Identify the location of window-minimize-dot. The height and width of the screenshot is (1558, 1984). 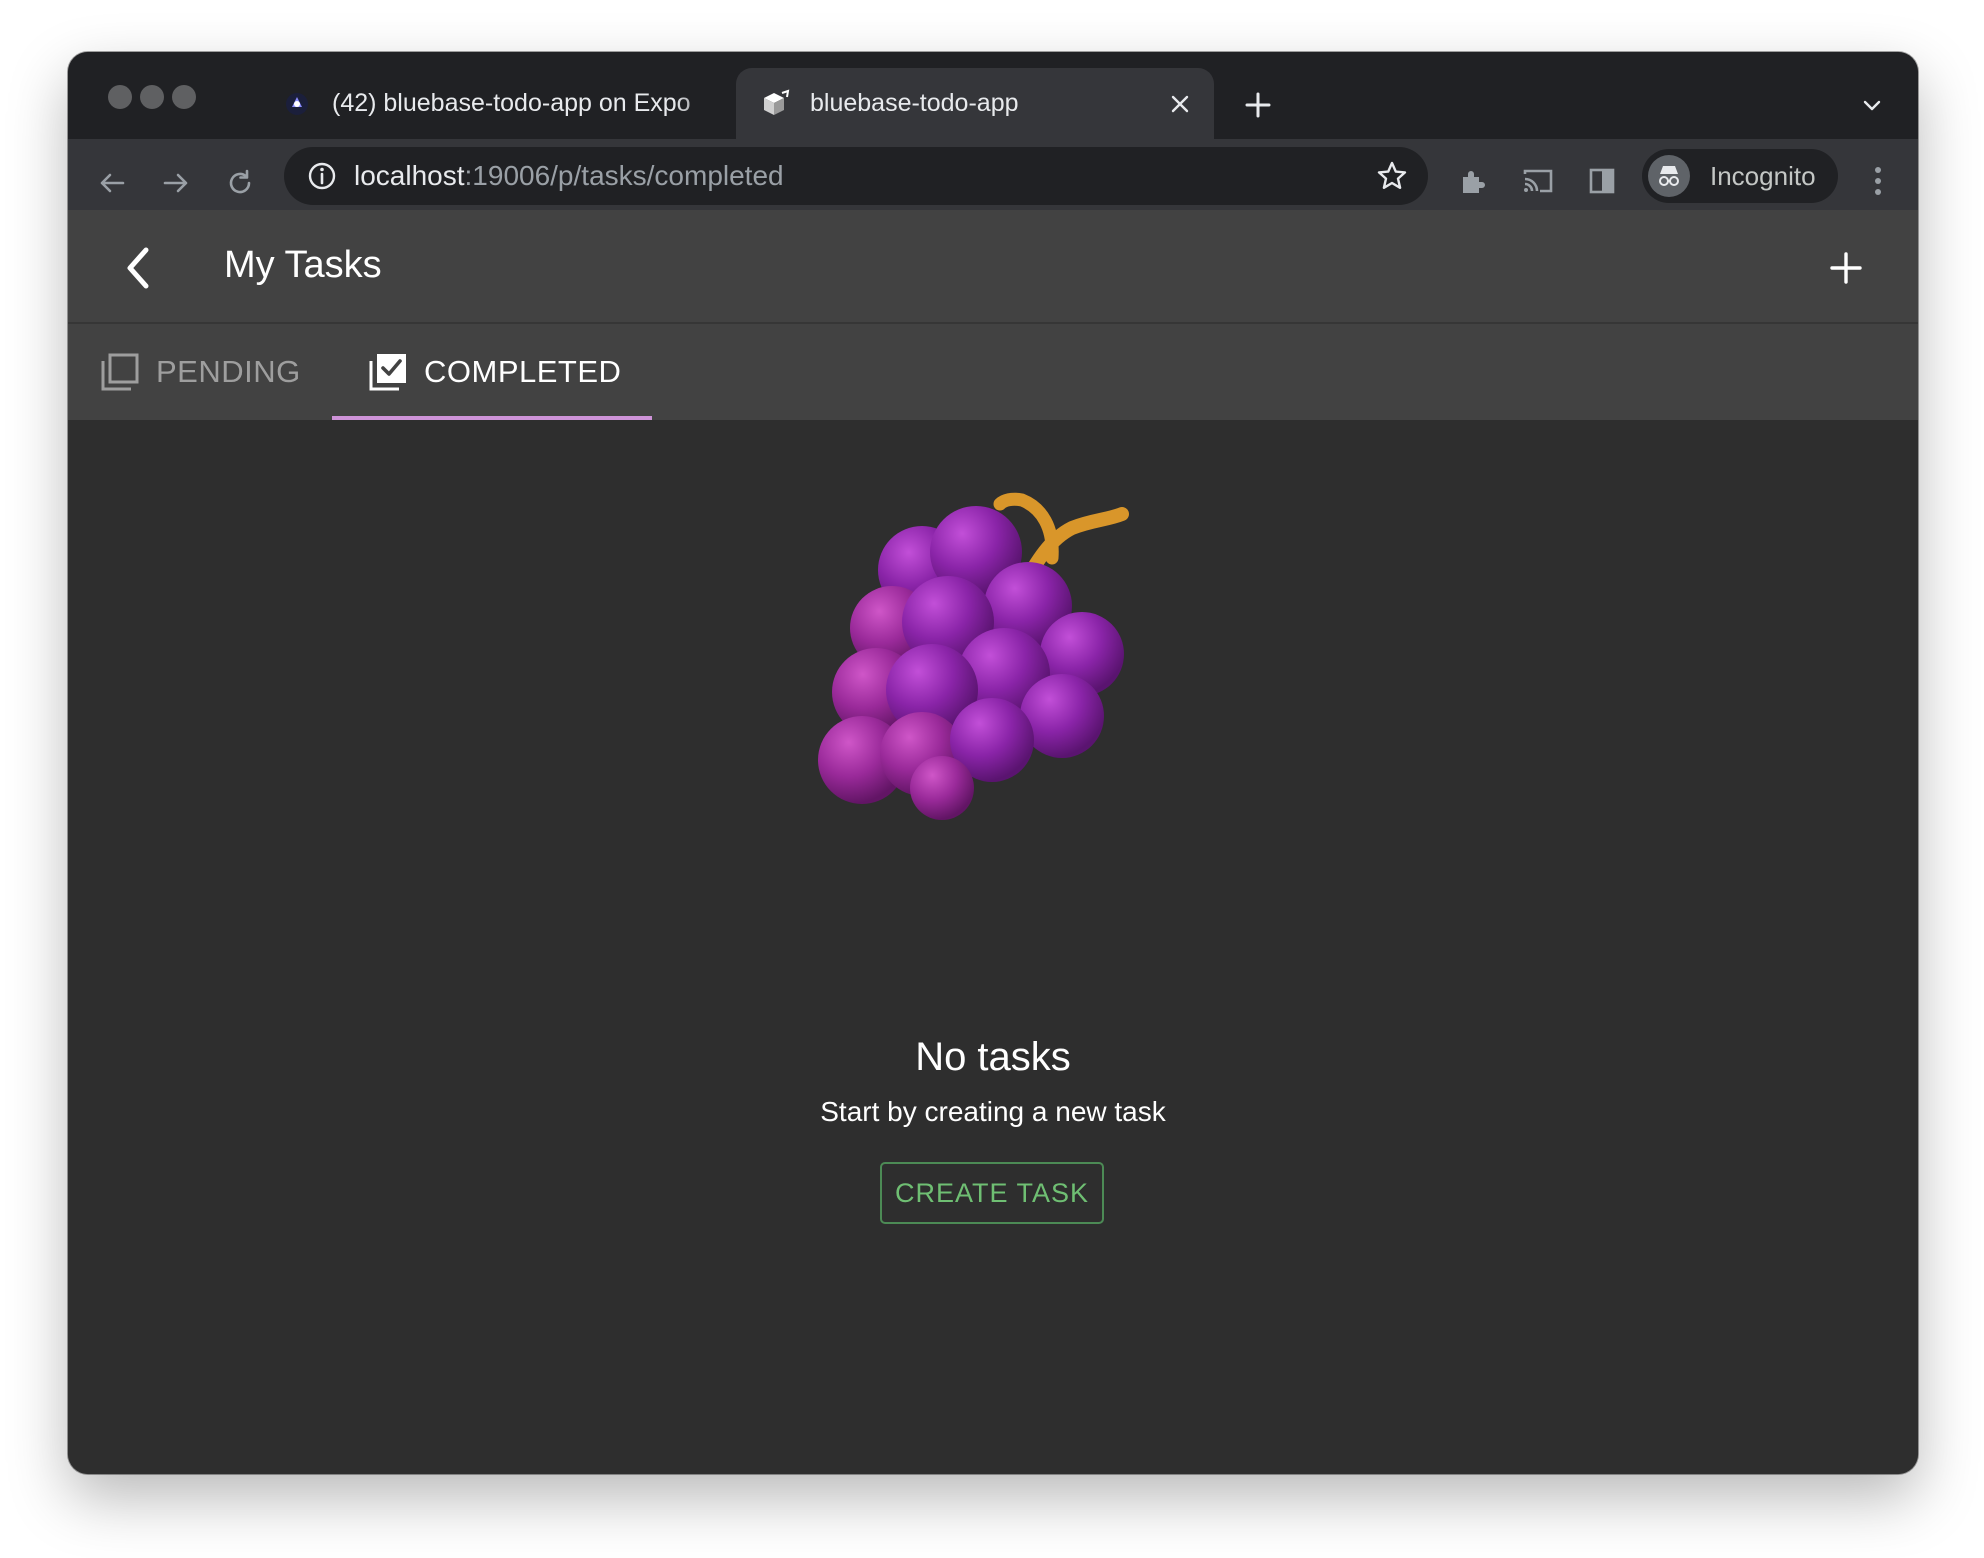
(152, 97).